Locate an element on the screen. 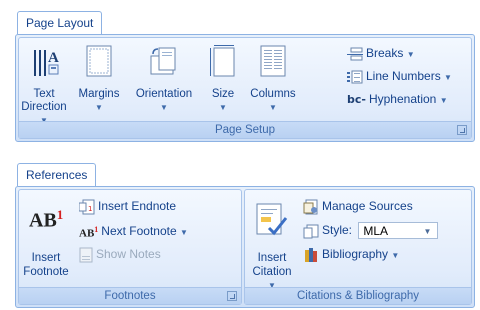 This screenshot has width=480, height=310. button-label: Margins is located at coordinates (99, 94).